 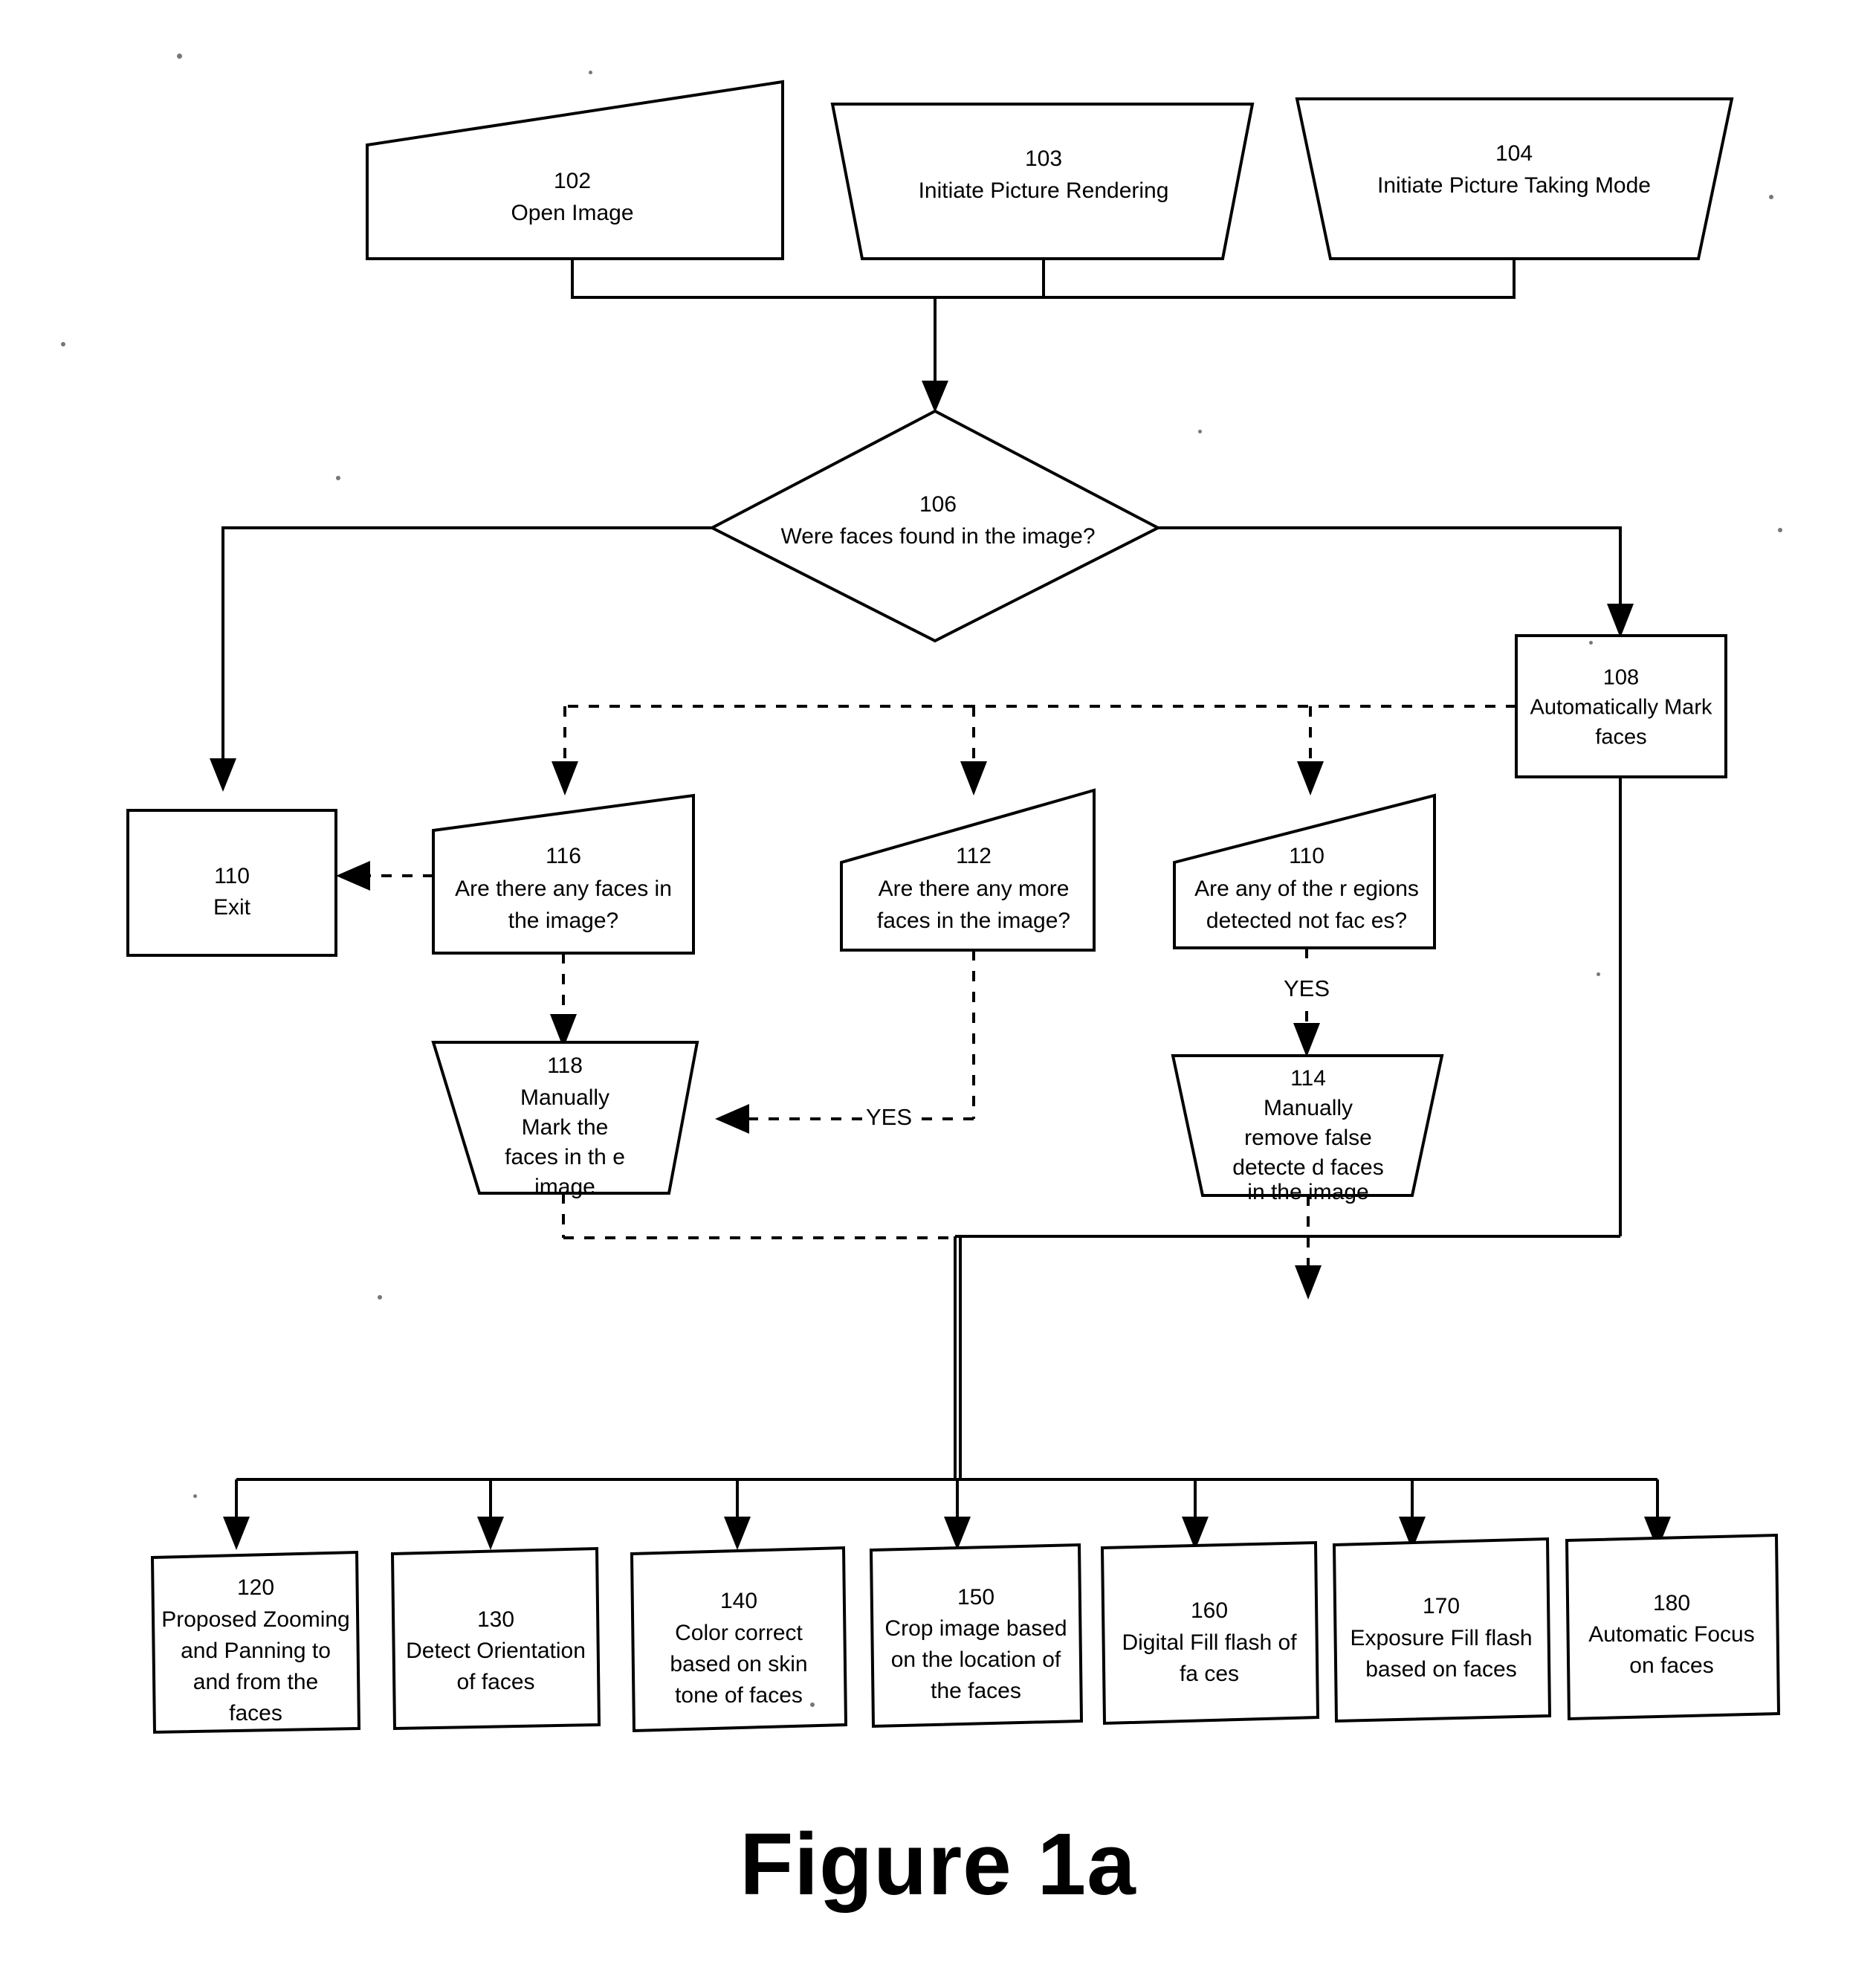 I want to click on node-102: 102 Open Image, so click(x=575, y=170).